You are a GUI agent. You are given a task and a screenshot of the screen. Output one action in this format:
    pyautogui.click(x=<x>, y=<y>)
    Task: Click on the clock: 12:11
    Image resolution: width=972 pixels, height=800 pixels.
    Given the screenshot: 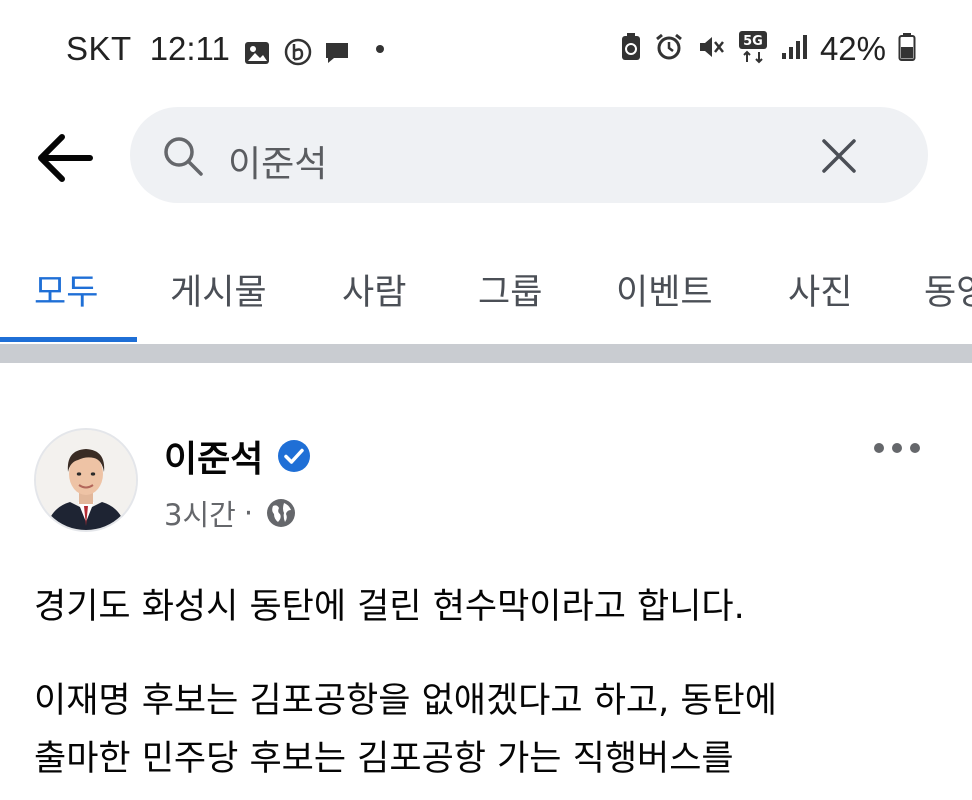 What is the action you would take?
    pyautogui.click(x=189, y=48)
    